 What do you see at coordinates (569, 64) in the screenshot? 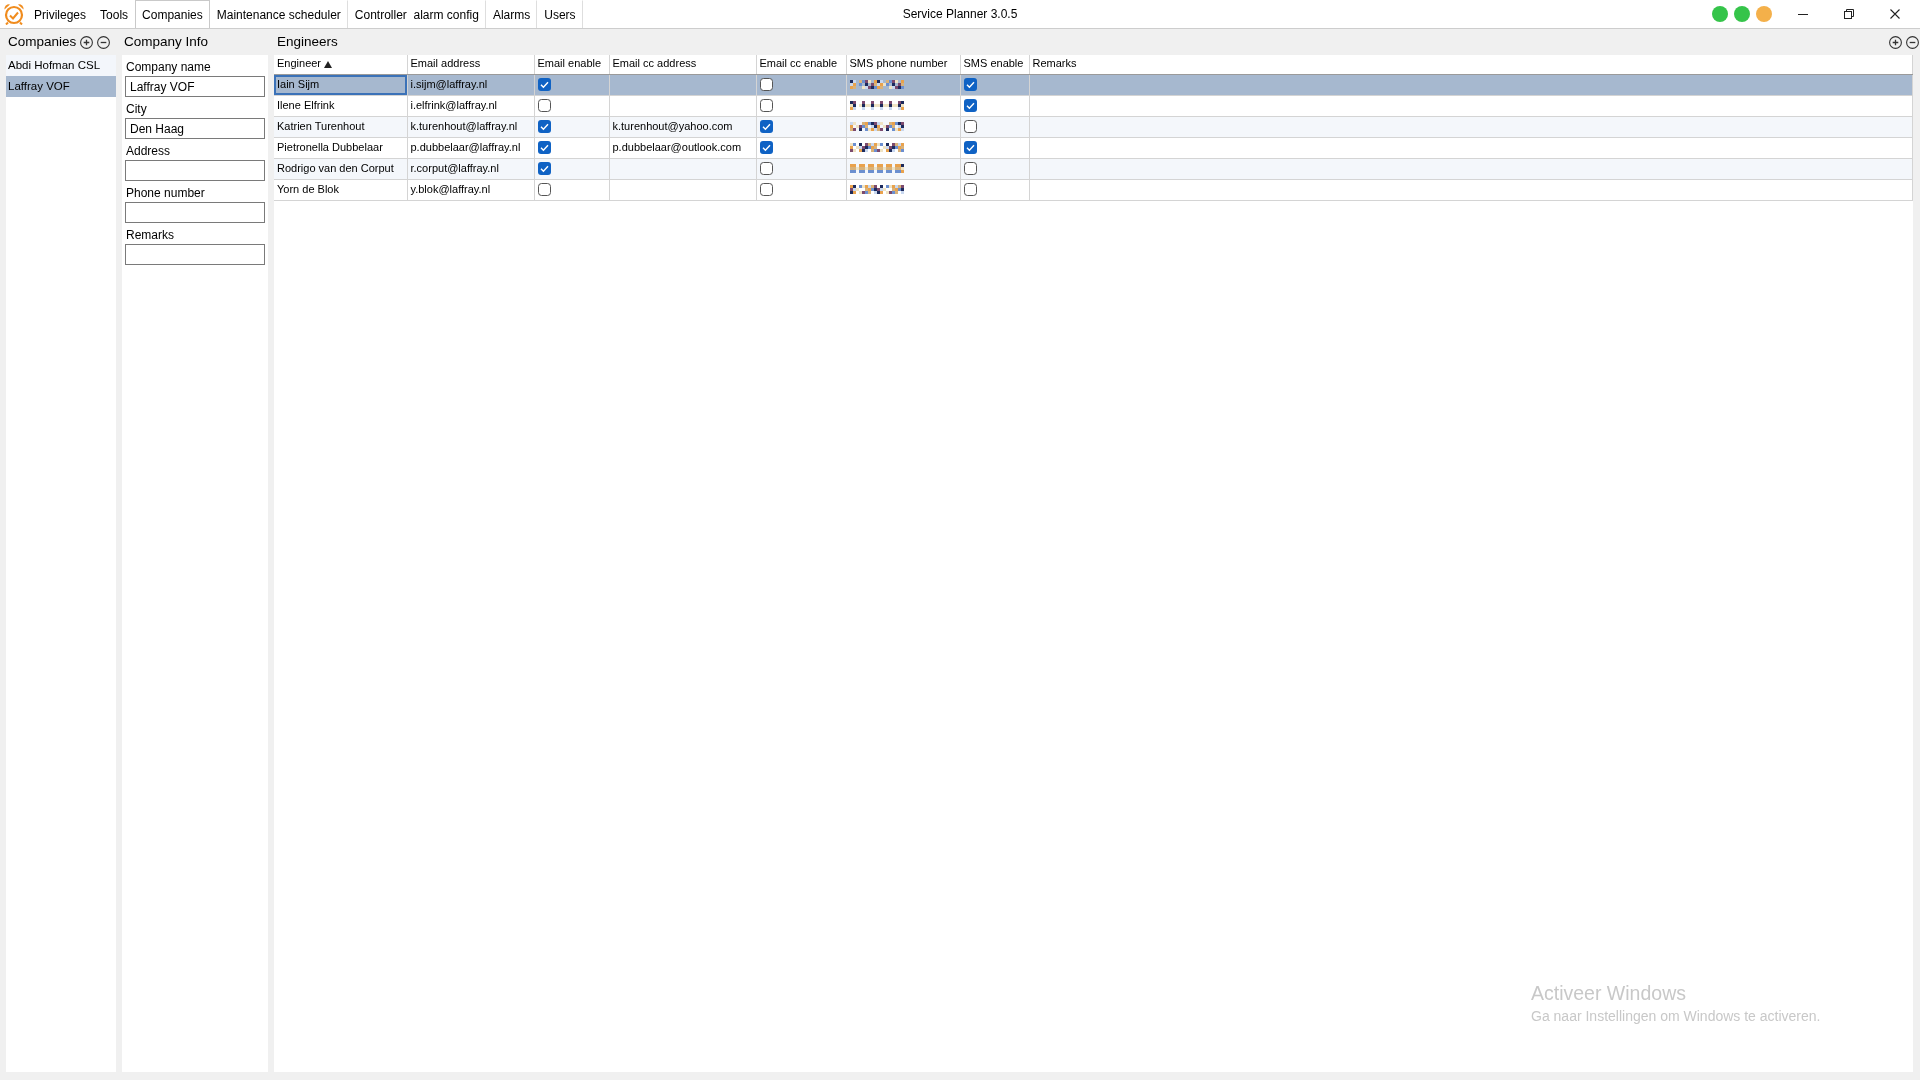
I see `column-header: Email enable` at bounding box center [569, 64].